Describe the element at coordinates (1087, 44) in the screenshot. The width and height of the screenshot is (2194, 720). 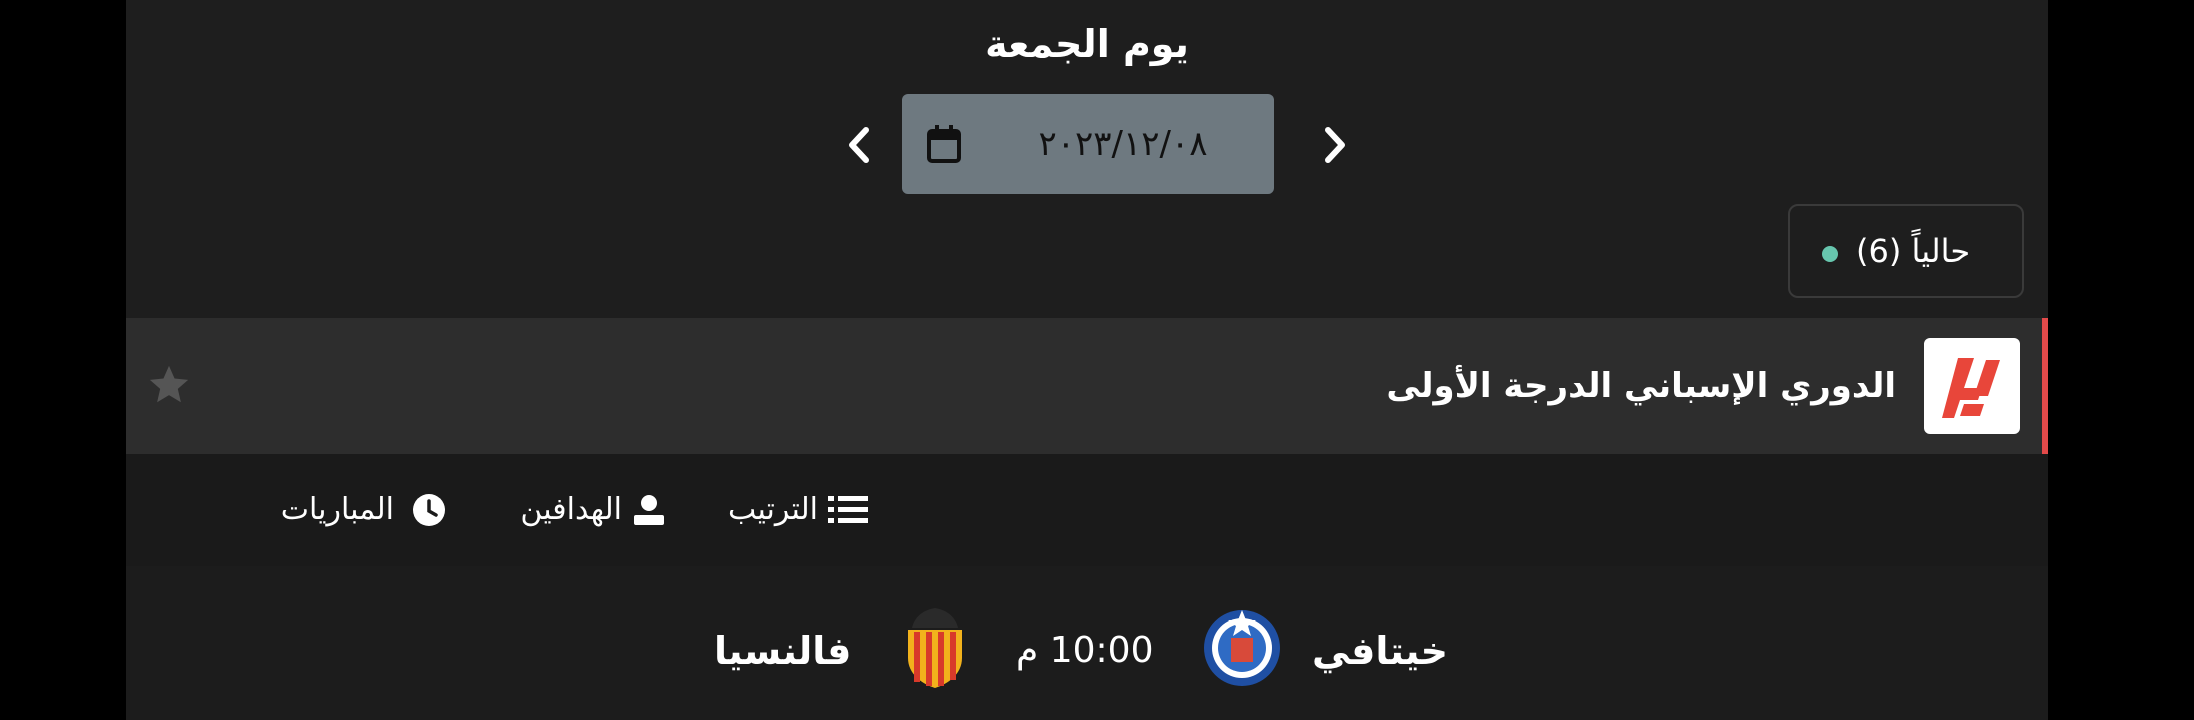
I see `day-label: يوم الجمعة` at that location.